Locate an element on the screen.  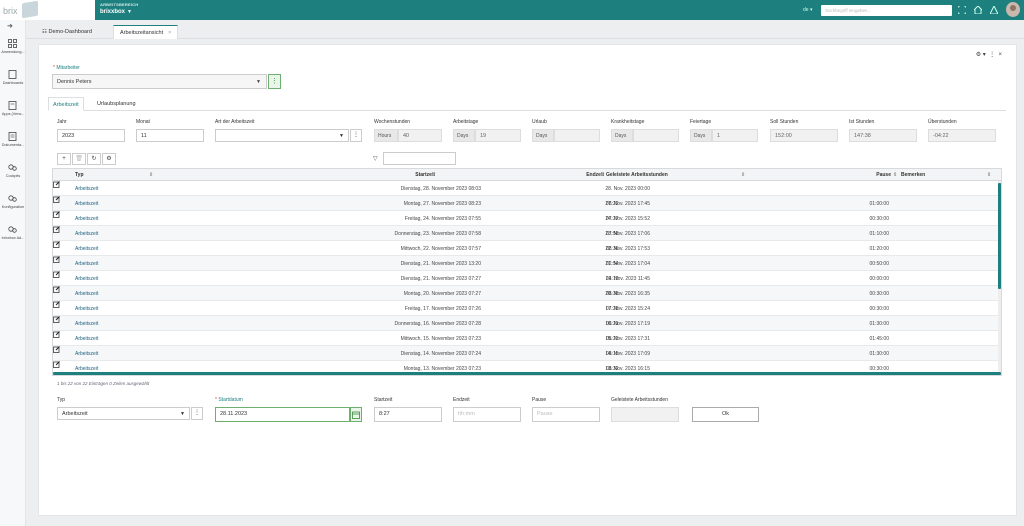
entry-typ-label: Typ is located at coordinates (61, 400).